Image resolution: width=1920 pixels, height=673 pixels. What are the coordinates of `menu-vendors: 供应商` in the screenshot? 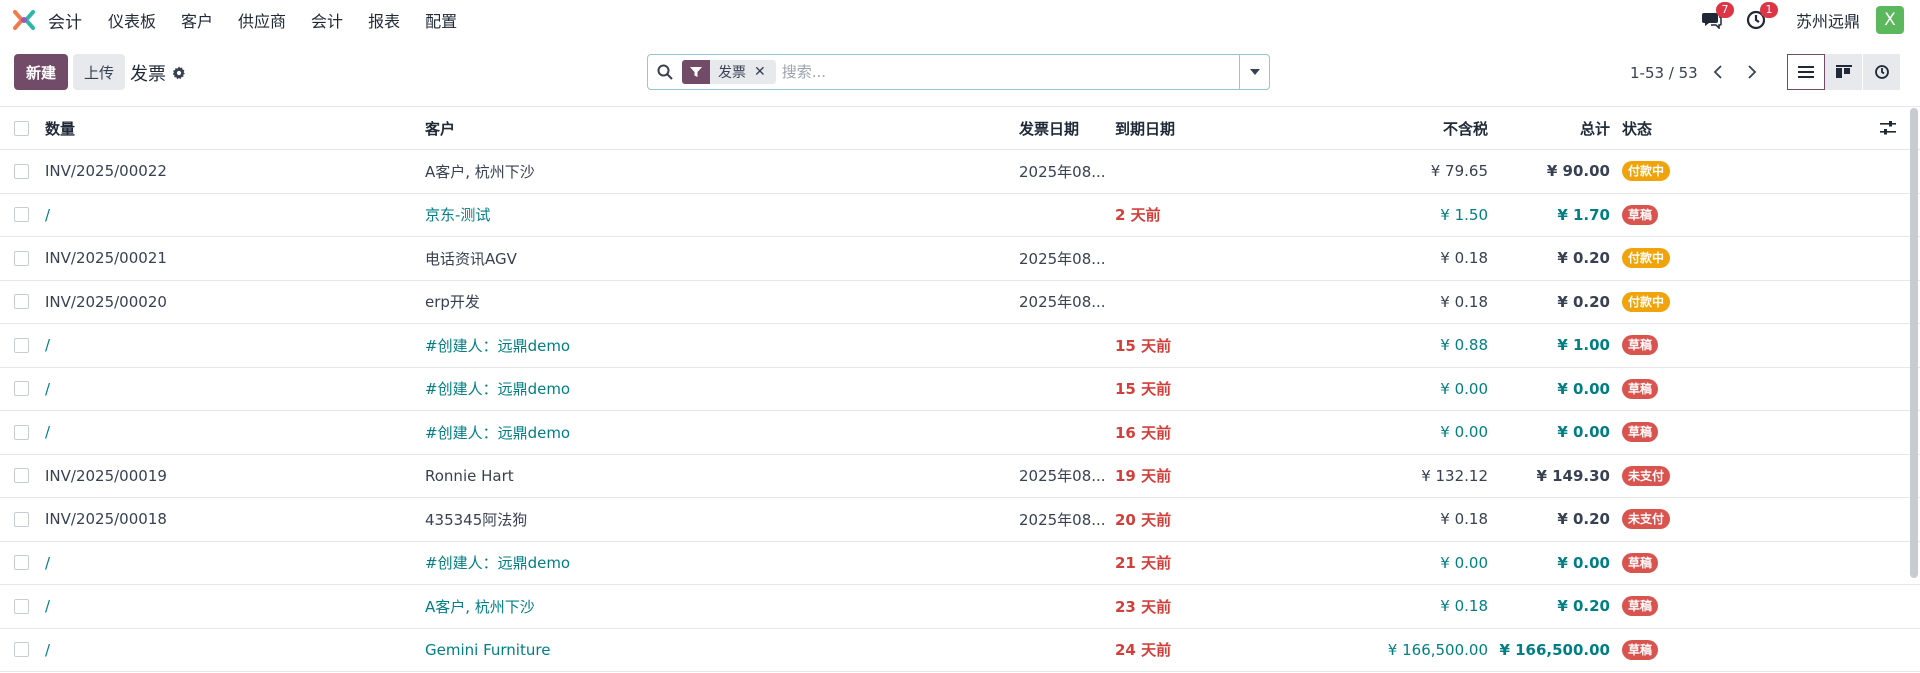 It's located at (262, 20).